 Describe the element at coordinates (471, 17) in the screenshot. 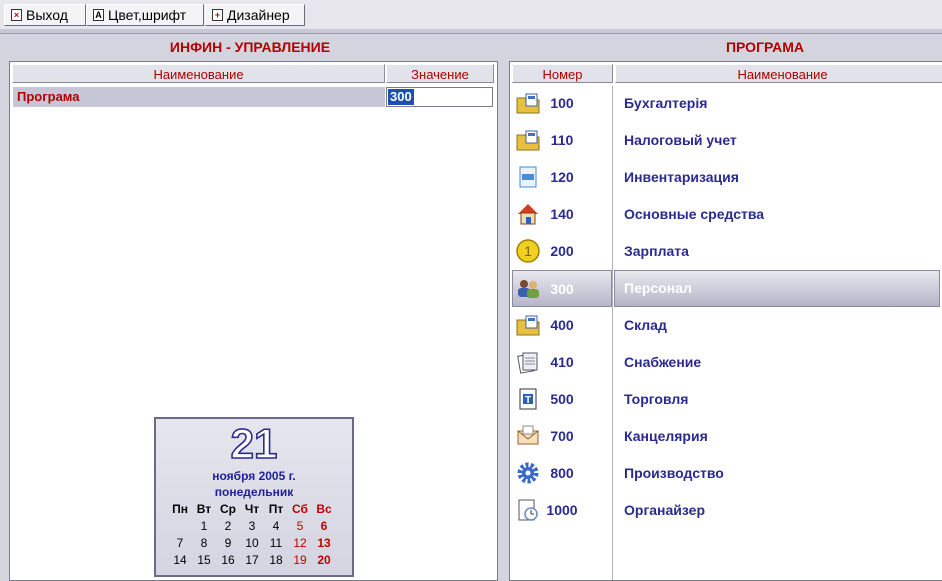

I see `toolbar: × Выход A Цвет,шрифт + Дизайнер` at that location.